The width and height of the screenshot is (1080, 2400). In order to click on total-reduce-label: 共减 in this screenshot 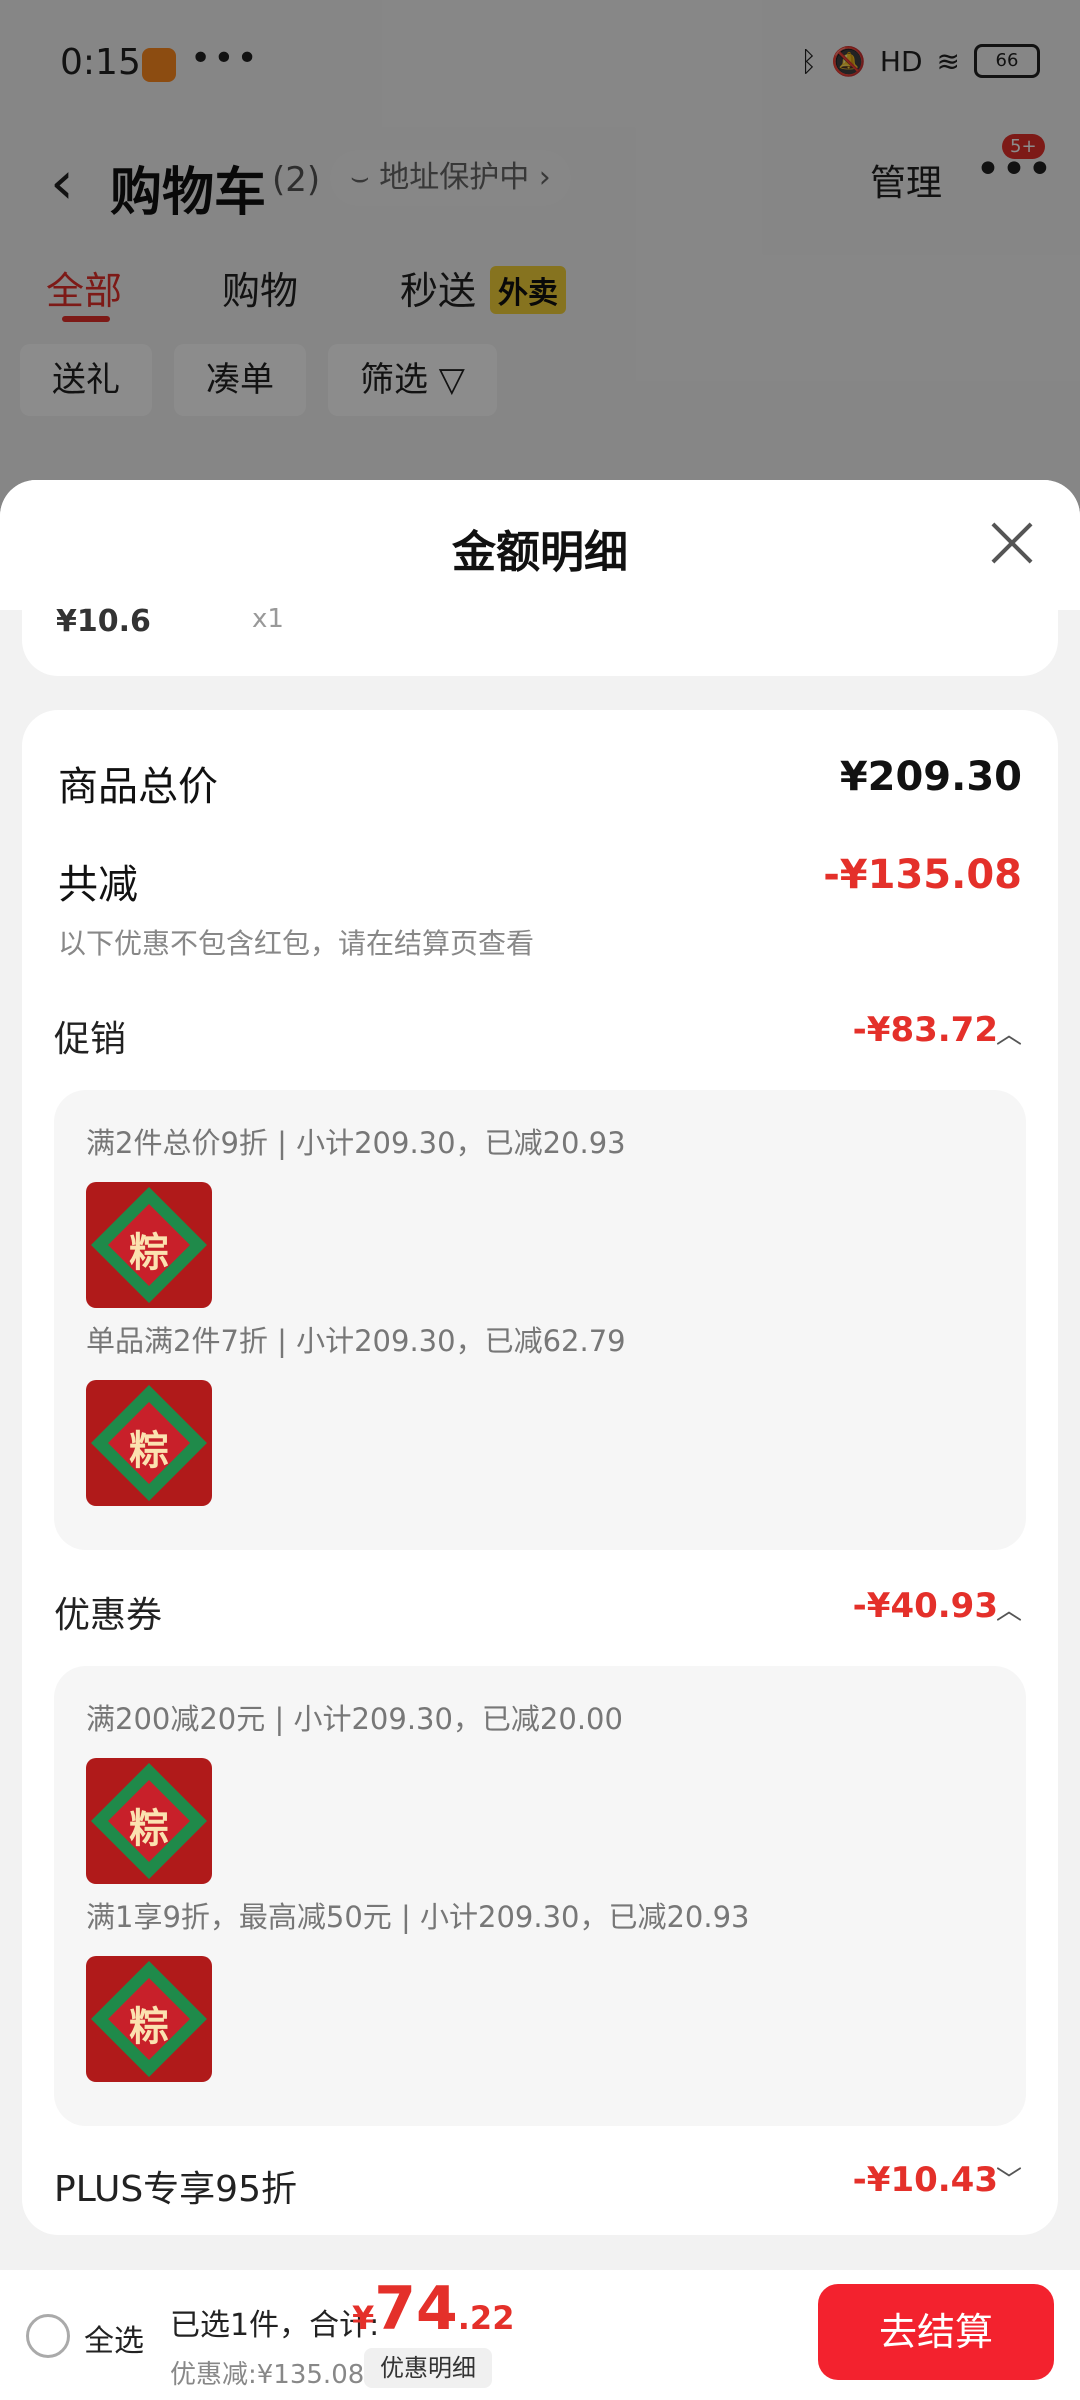, I will do `click(98, 885)`.